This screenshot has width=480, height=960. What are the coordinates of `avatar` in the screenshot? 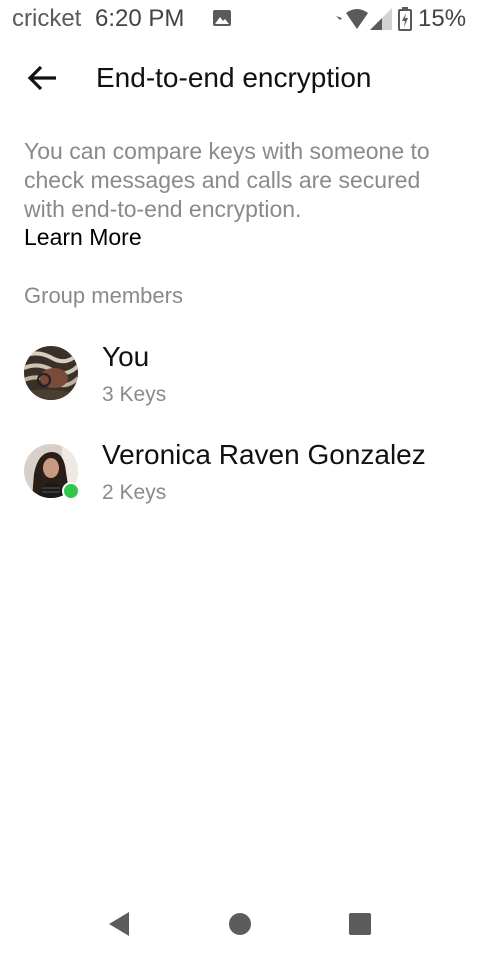 It's located at (51, 373).